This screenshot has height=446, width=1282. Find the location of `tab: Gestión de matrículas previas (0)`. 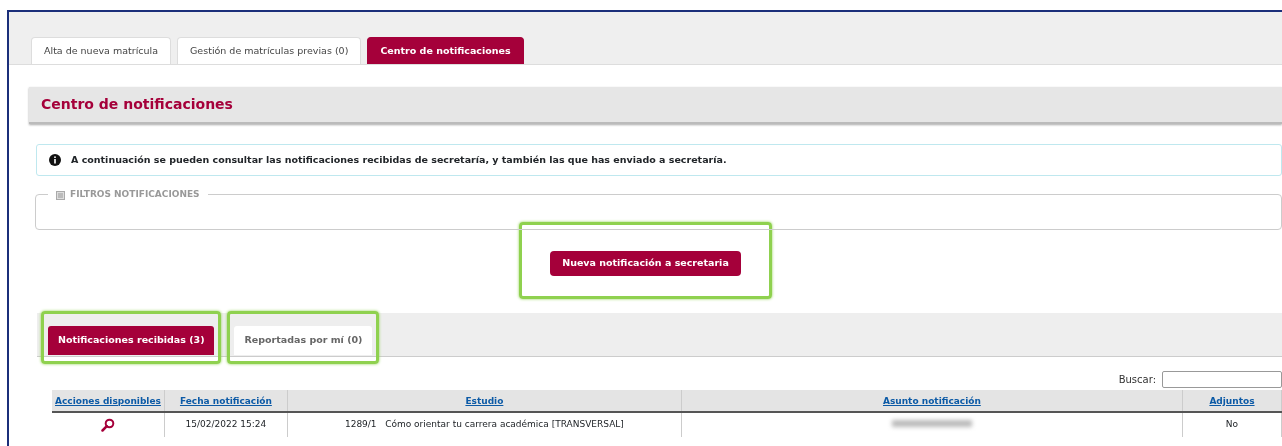

tab: Gestión de matrículas previas (0) is located at coordinates (269, 50).